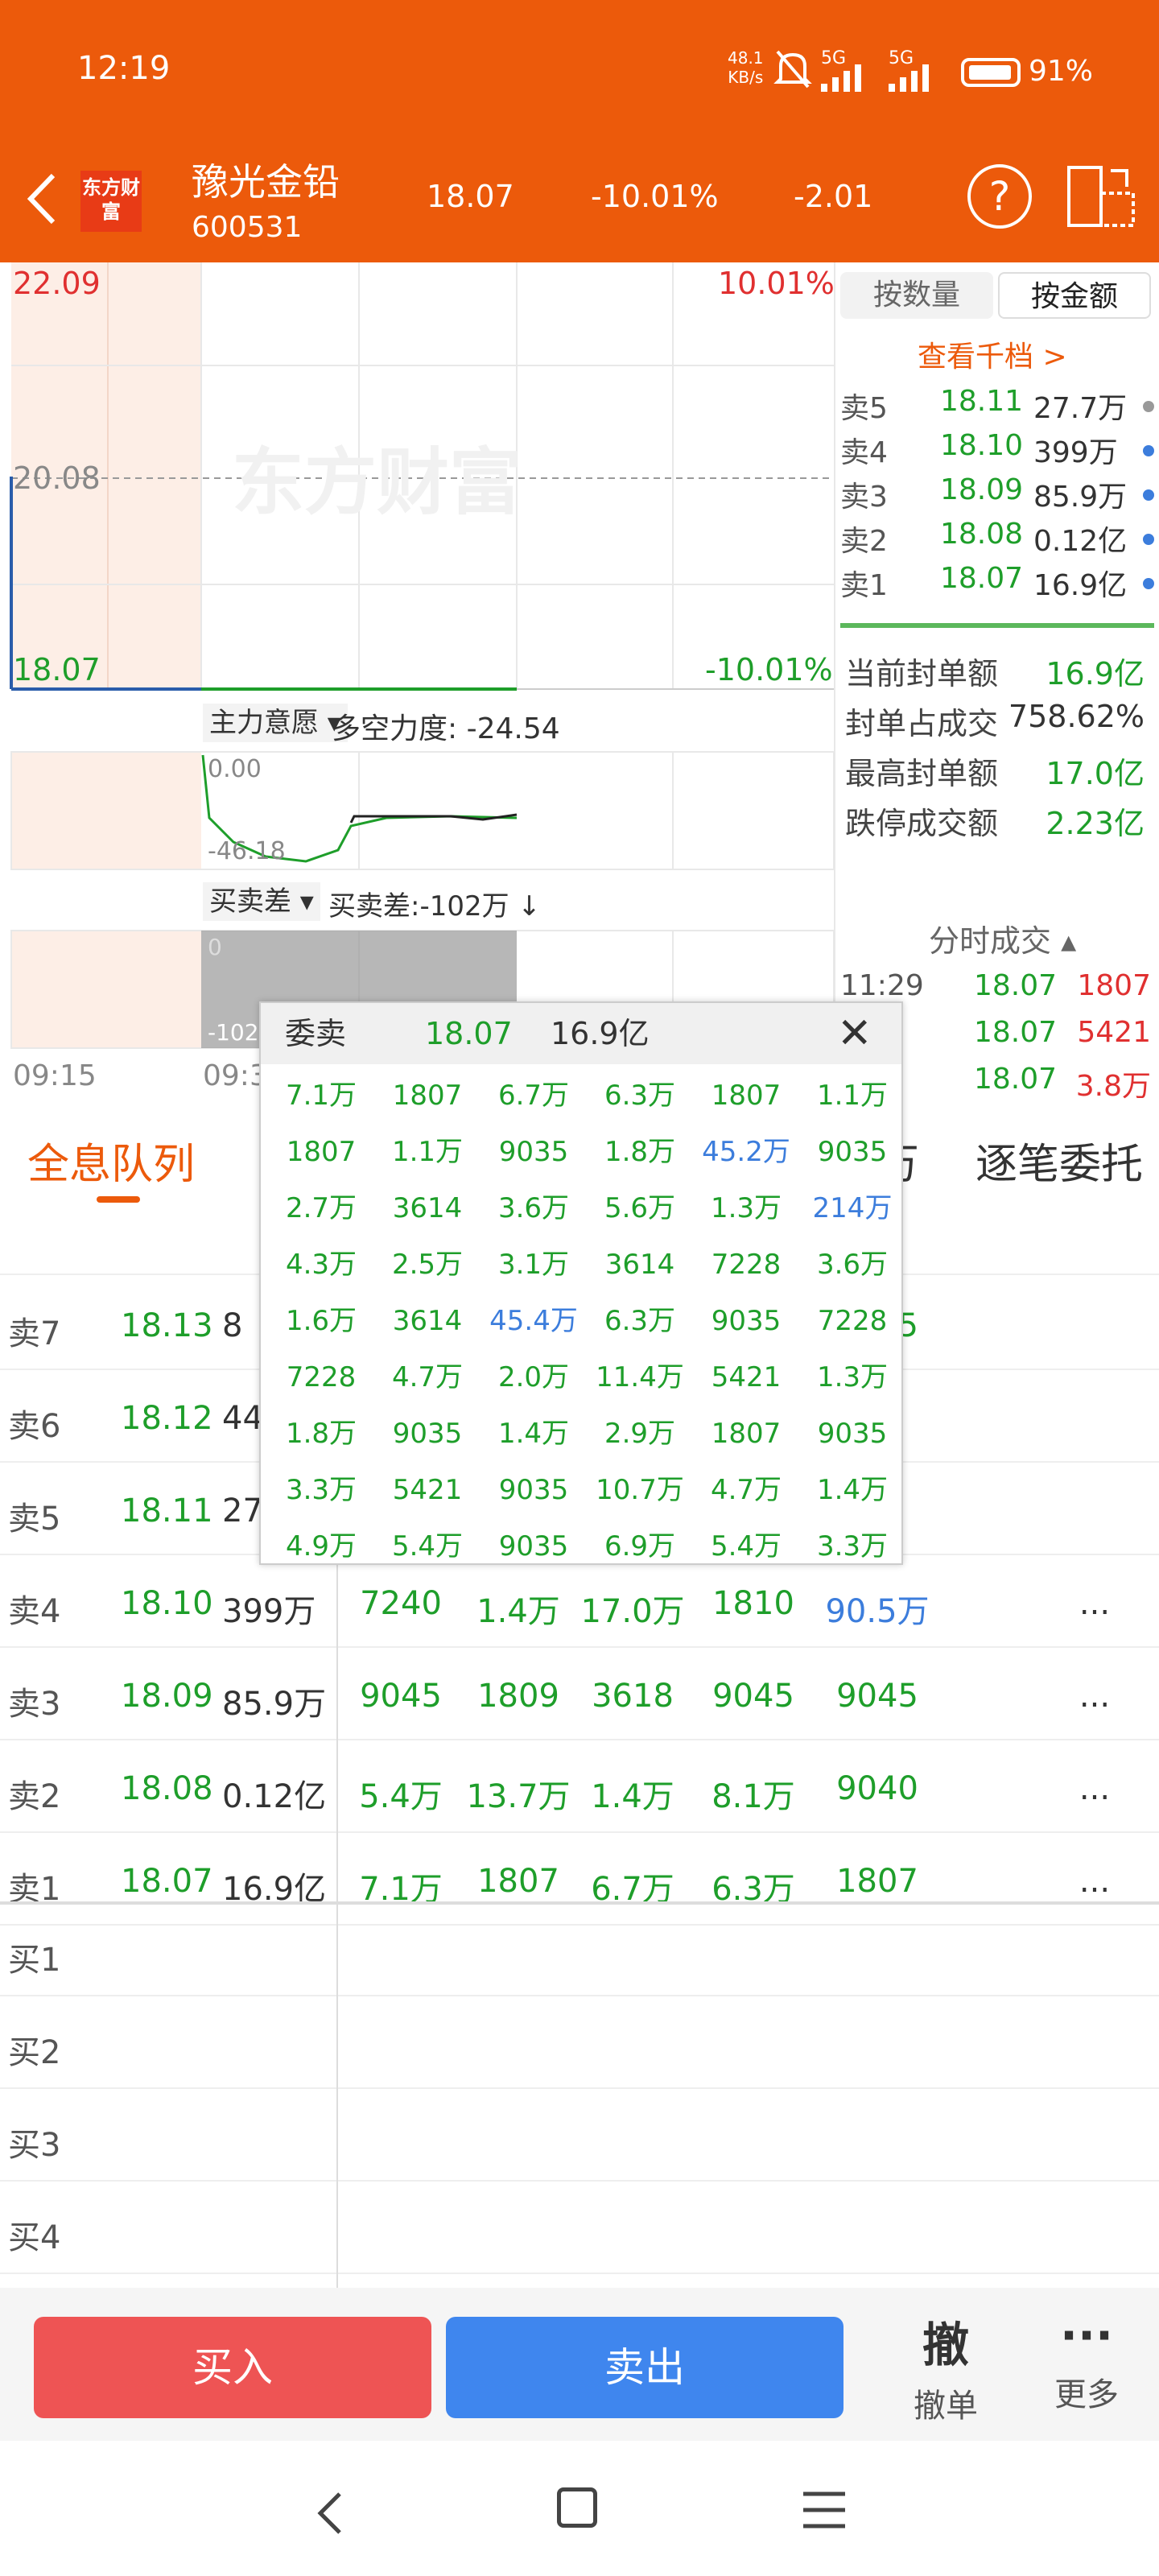  Describe the element at coordinates (427, 1490) in the screenshot. I see `popup-order-cell: 5421` at that location.